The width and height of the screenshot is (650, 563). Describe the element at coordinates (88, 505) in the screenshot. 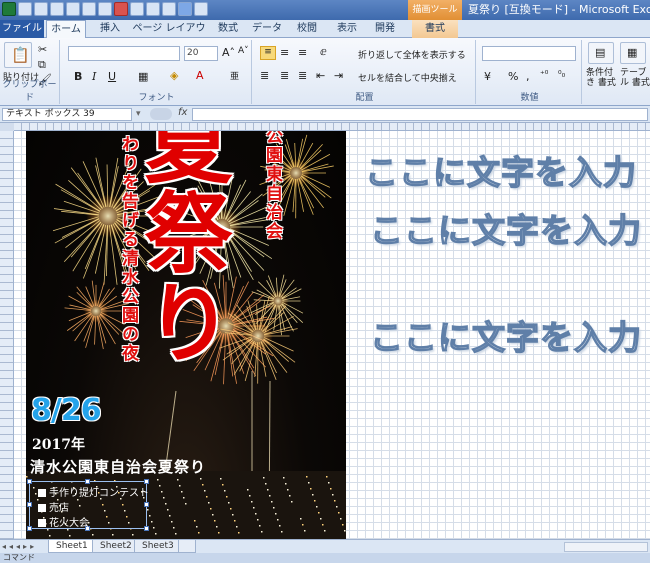

I see `events-text-box: 手作り提灯コンテスト 売店 花火大会` at that location.